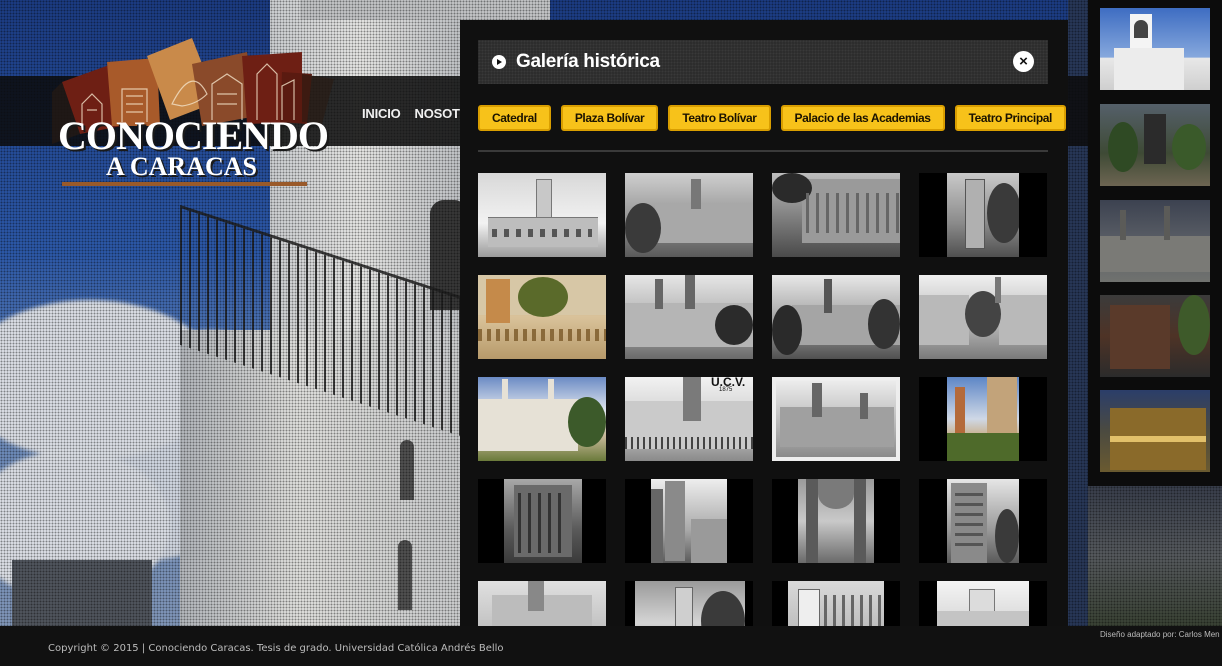 The height and width of the screenshot is (666, 1222). What do you see at coordinates (719, 118) in the screenshot?
I see `tab-teatro-bolivar: Teatro Bolívar` at bounding box center [719, 118].